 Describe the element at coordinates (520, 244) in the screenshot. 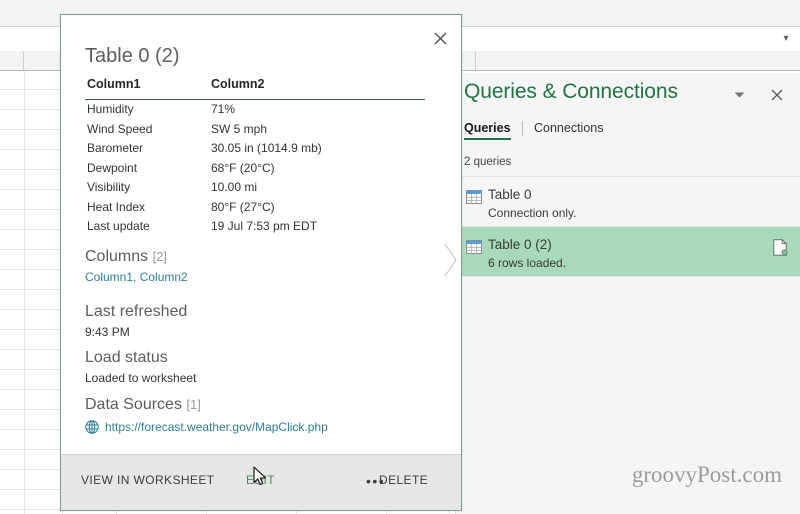

I see `query-name: Table 0 (2)` at that location.